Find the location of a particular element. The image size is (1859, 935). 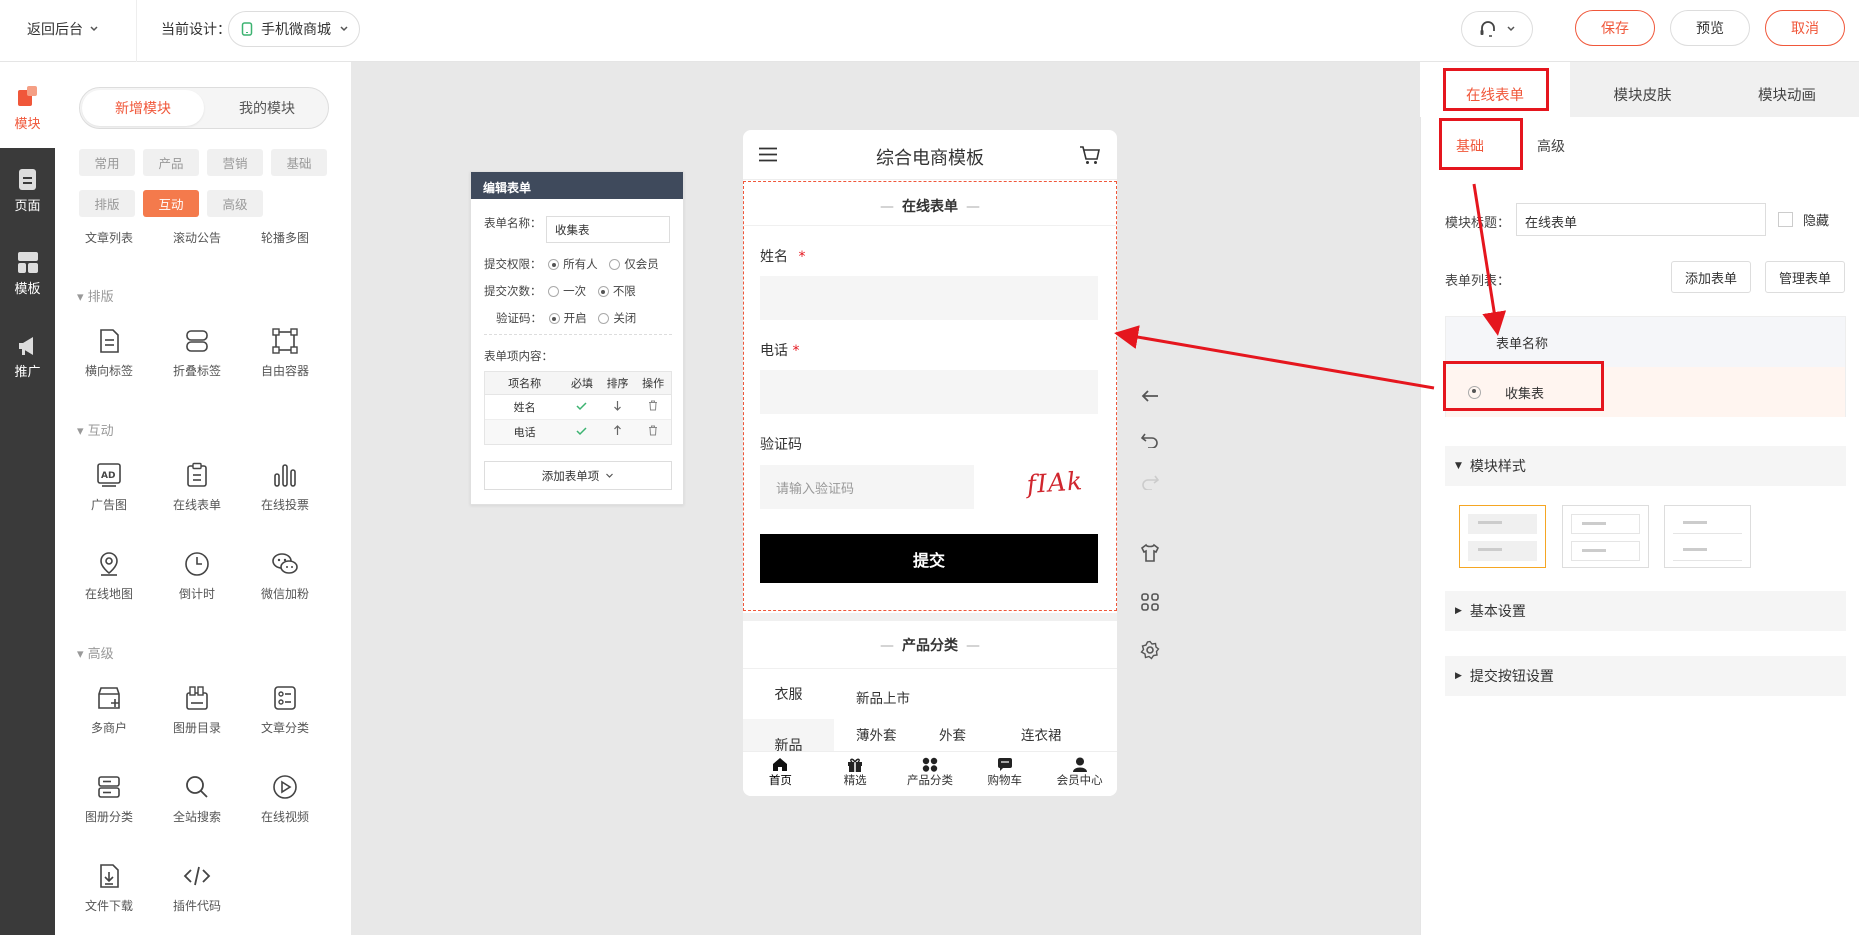

widget-article-category: 文章分类 is located at coordinates (285, 710).